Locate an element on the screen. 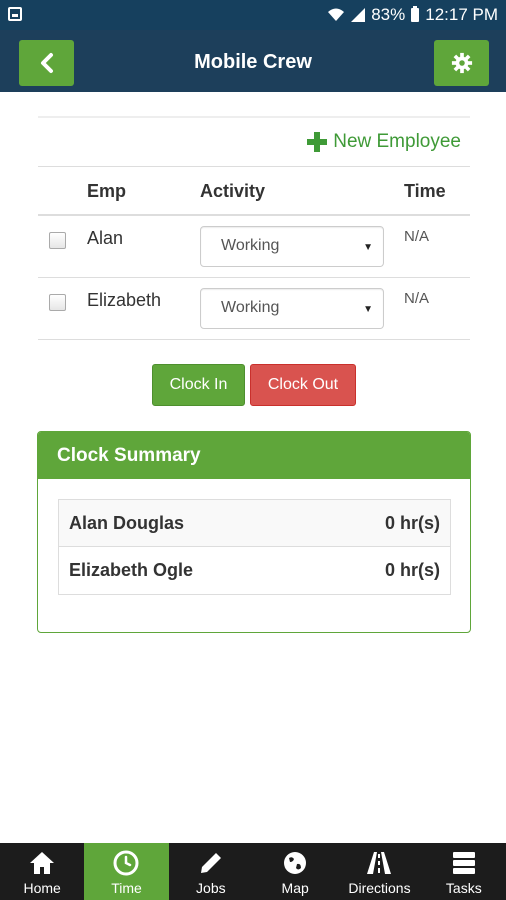 This screenshot has width=506, height=900. nav-item-map: Map is located at coordinates (295, 871).